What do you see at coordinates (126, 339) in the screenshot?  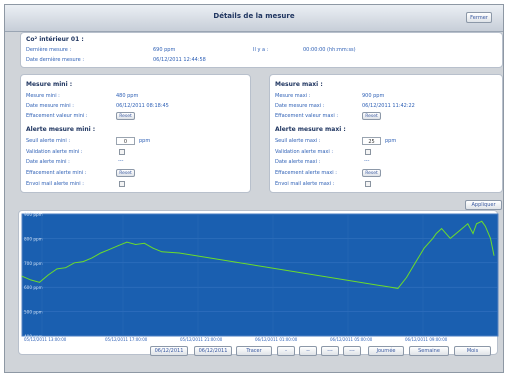 I see `x-tick-label: 05/12/2011 17:00:00` at bounding box center [126, 339].